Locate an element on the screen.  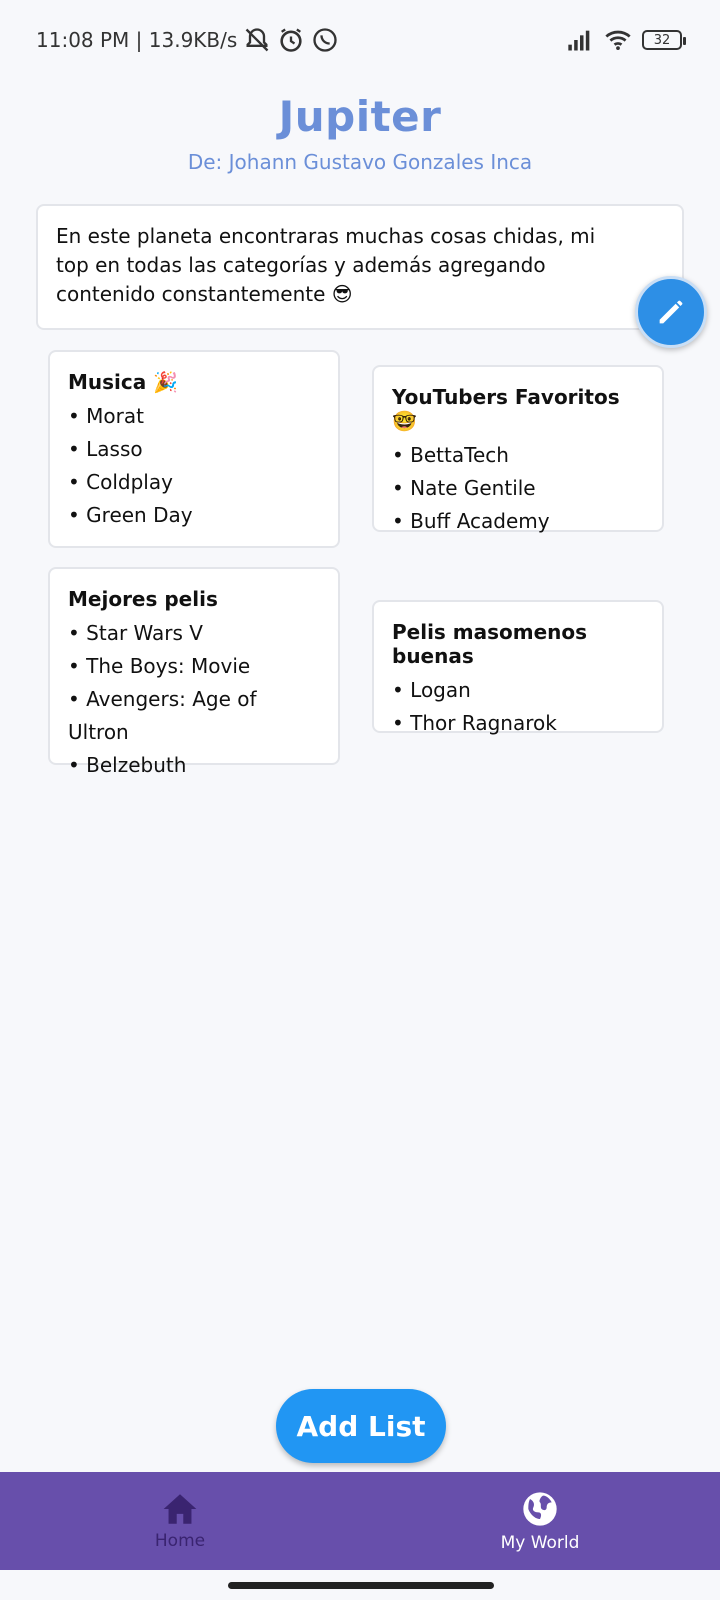
page-title: Jupiter is located at coordinates (360, 116).